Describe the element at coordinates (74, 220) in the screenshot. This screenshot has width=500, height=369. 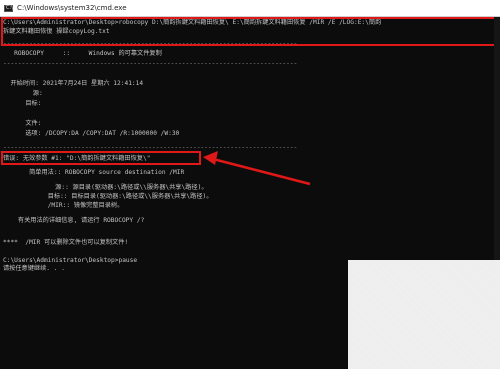
I see `help-line: 有关用法的详细信息, 请运行 ROBOCOPY /?` at that location.